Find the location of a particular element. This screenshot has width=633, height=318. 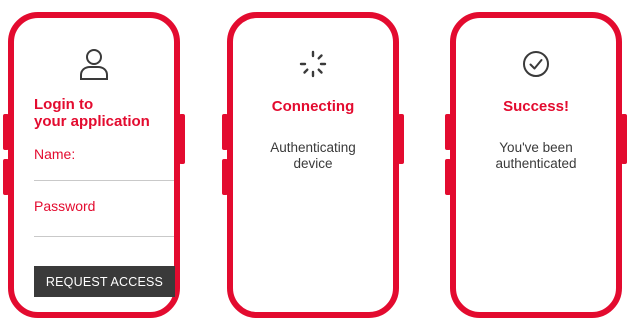

name-field is located at coordinates (104, 180).